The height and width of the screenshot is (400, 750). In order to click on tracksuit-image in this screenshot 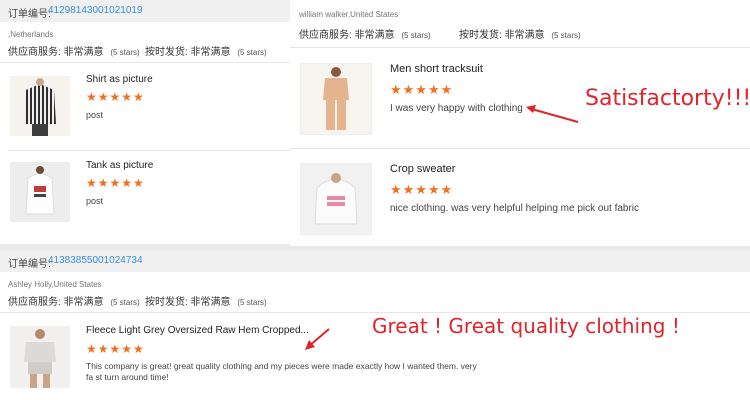, I will do `click(336, 99)`.